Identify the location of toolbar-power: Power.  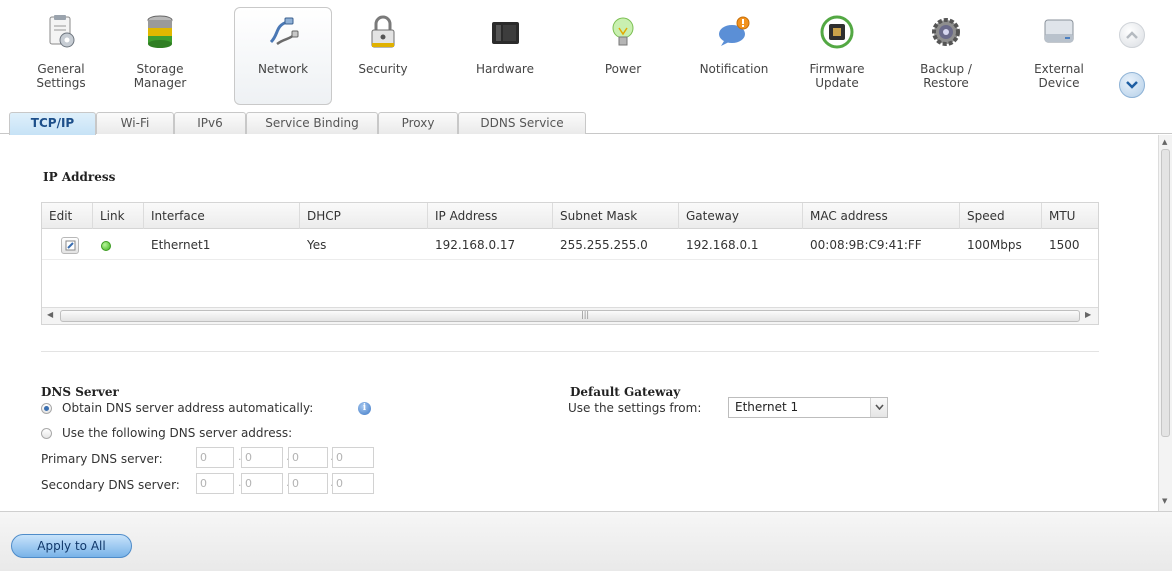
(623, 57).